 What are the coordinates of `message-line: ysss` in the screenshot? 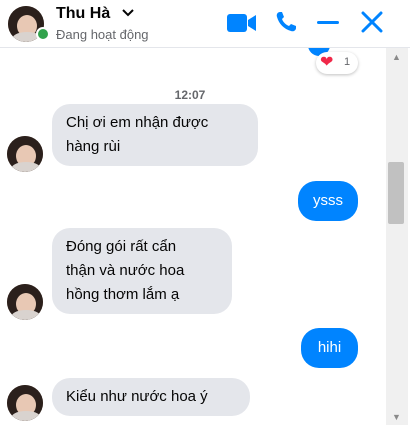 It's located at (328, 200).